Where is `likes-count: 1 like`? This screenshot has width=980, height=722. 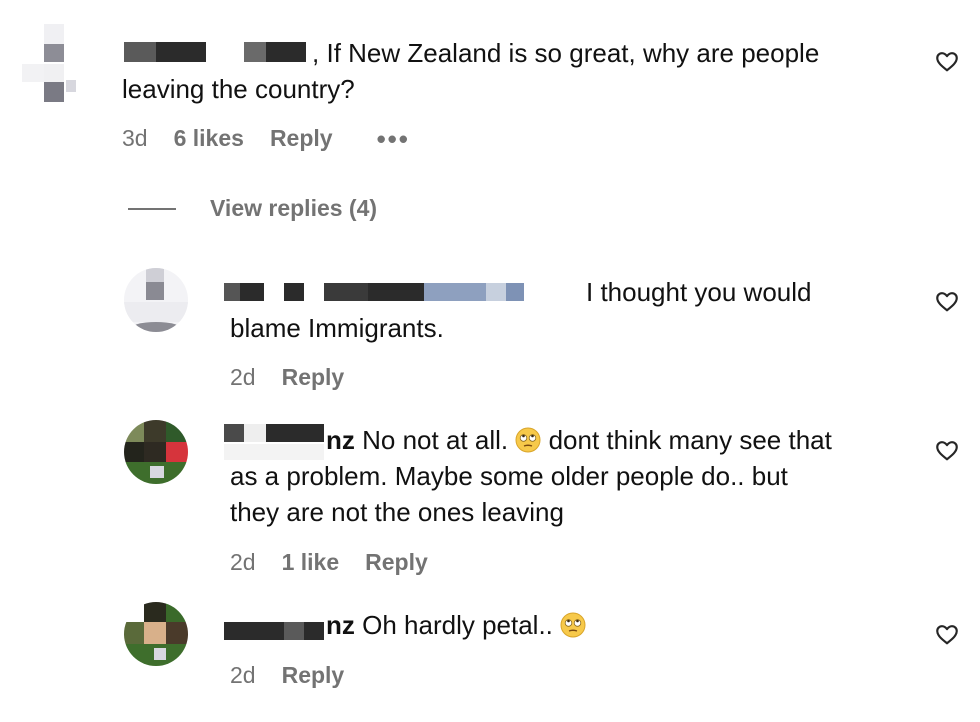 likes-count: 1 like is located at coordinates (311, 562).